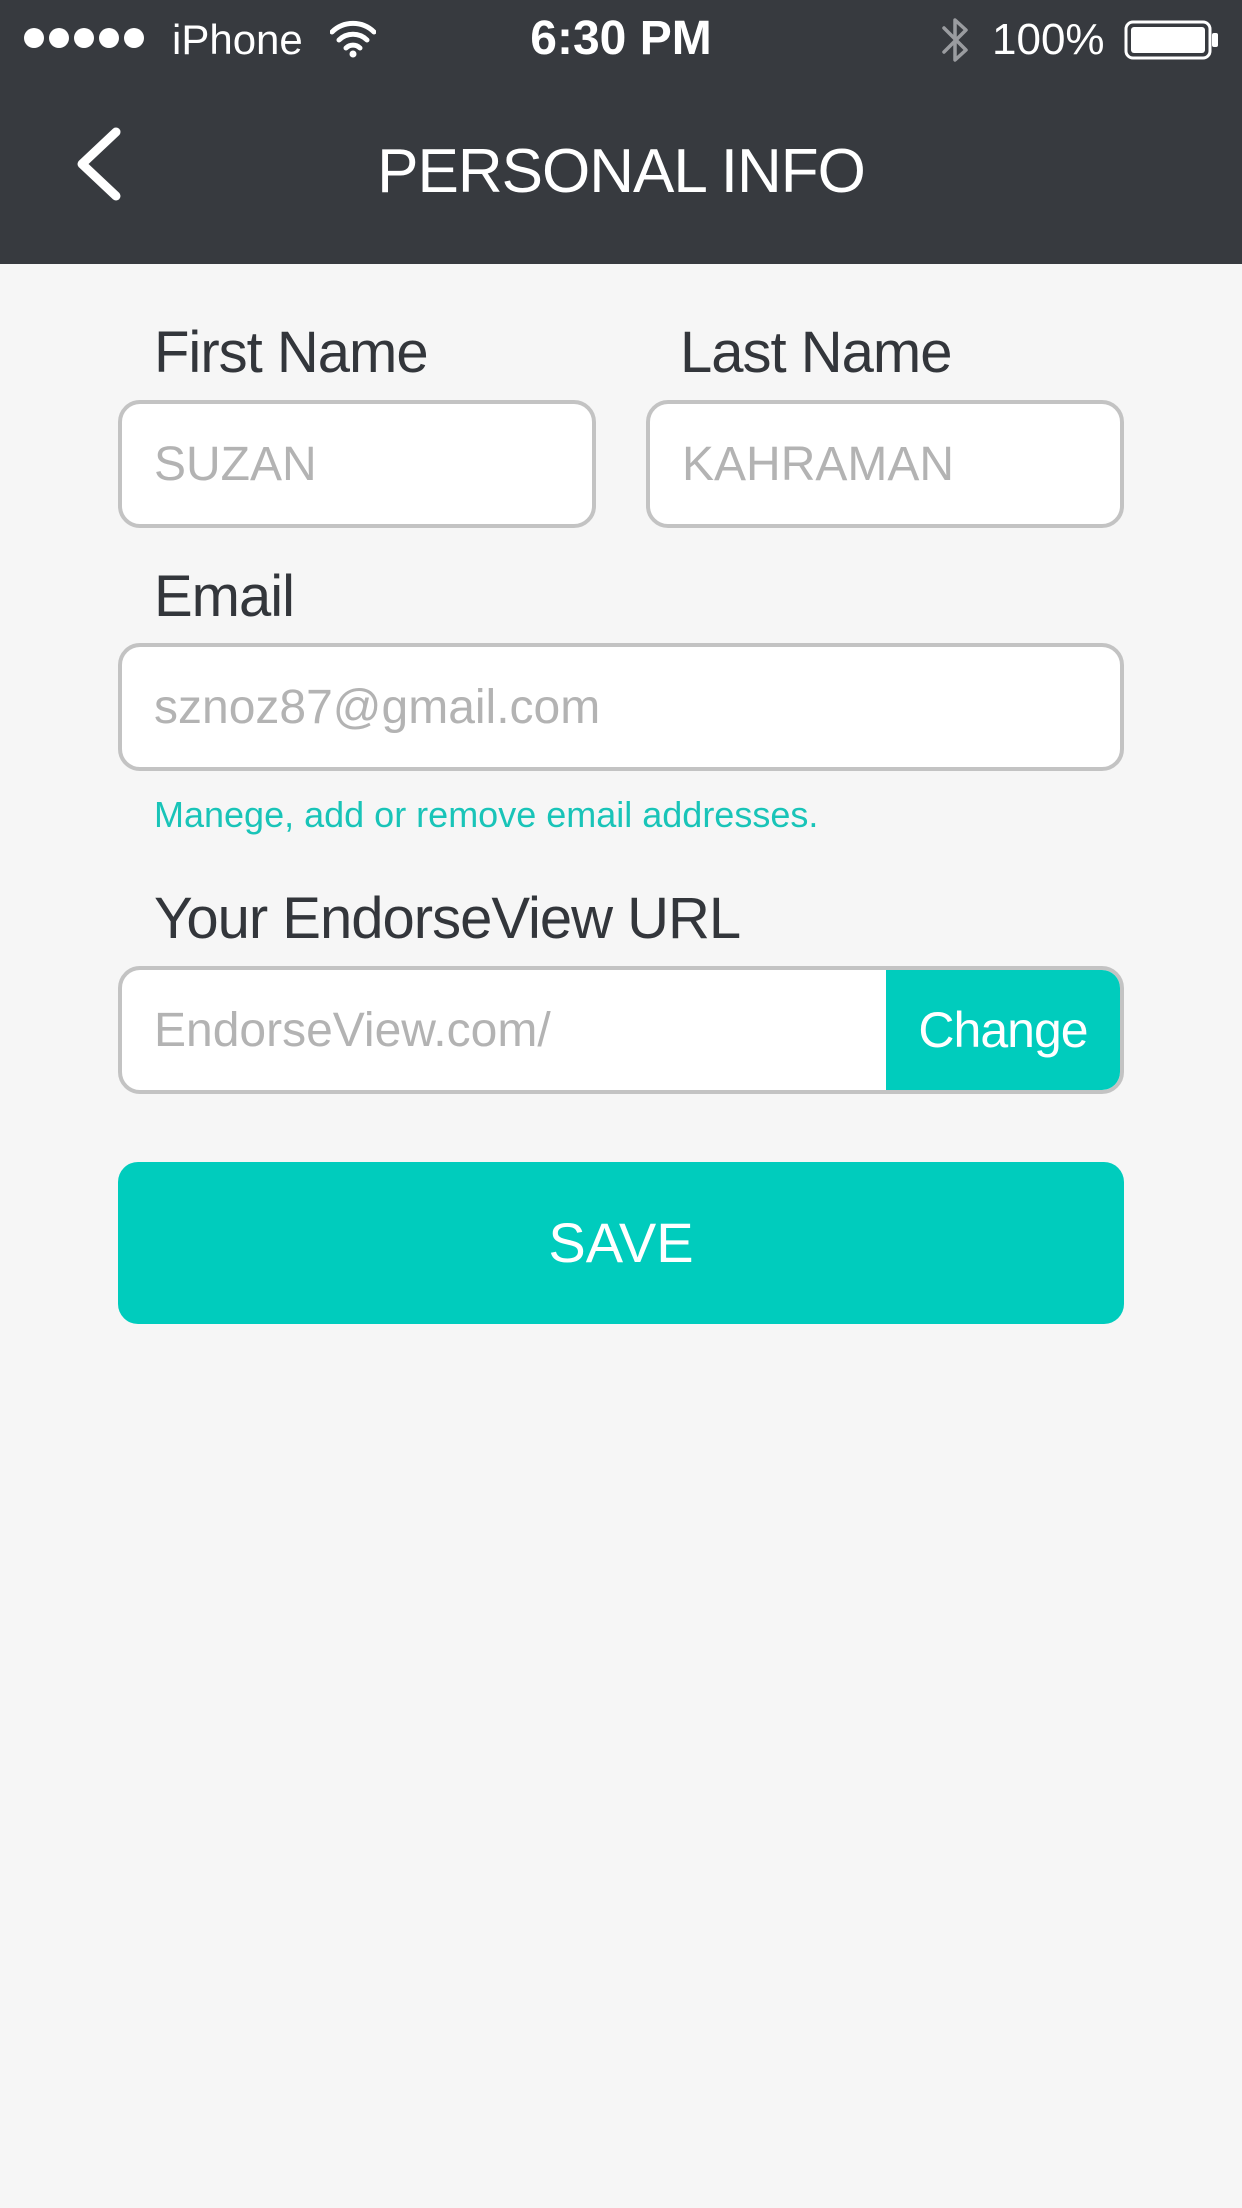  What do you see at coordinates (1003, 1030) in the screenshot?
I see `change-url-button: Change` at bounding box center [1003, 1030].